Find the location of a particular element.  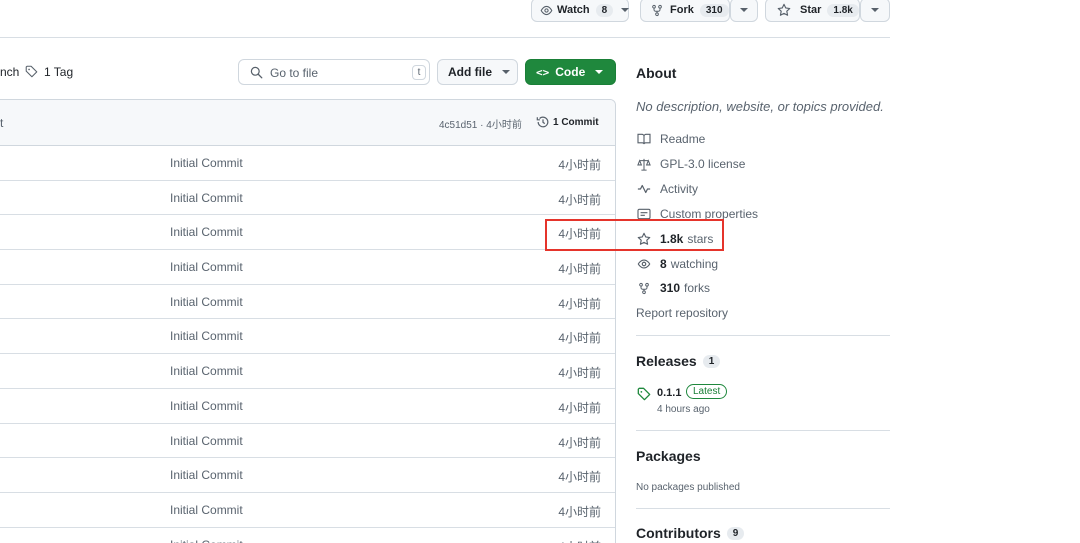

search-placeholder: Go to file is located at coordinates (294, 73).